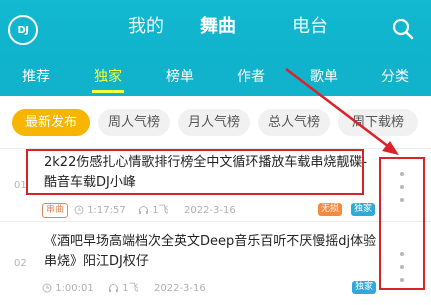  What do you see at coordinates (74, 288) in the screenshot?
I see `duration-text: 1:00:01` at bounding box center [74, 288].